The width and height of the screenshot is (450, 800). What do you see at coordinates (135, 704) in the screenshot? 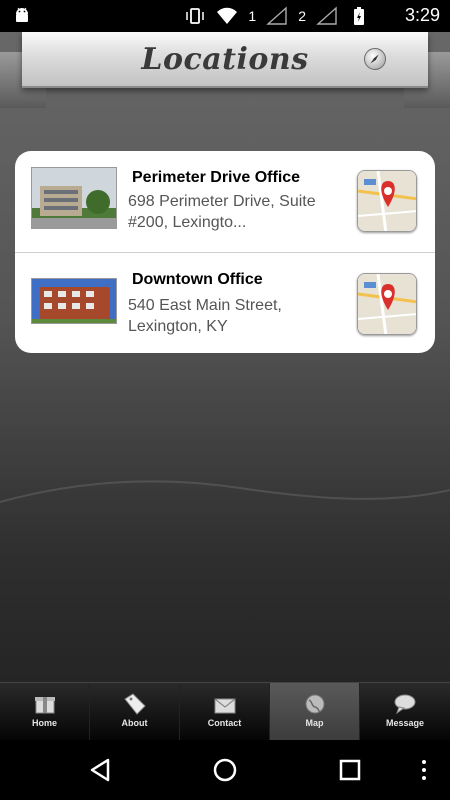
I see `tag-icon` at bounding box center [135, 704].